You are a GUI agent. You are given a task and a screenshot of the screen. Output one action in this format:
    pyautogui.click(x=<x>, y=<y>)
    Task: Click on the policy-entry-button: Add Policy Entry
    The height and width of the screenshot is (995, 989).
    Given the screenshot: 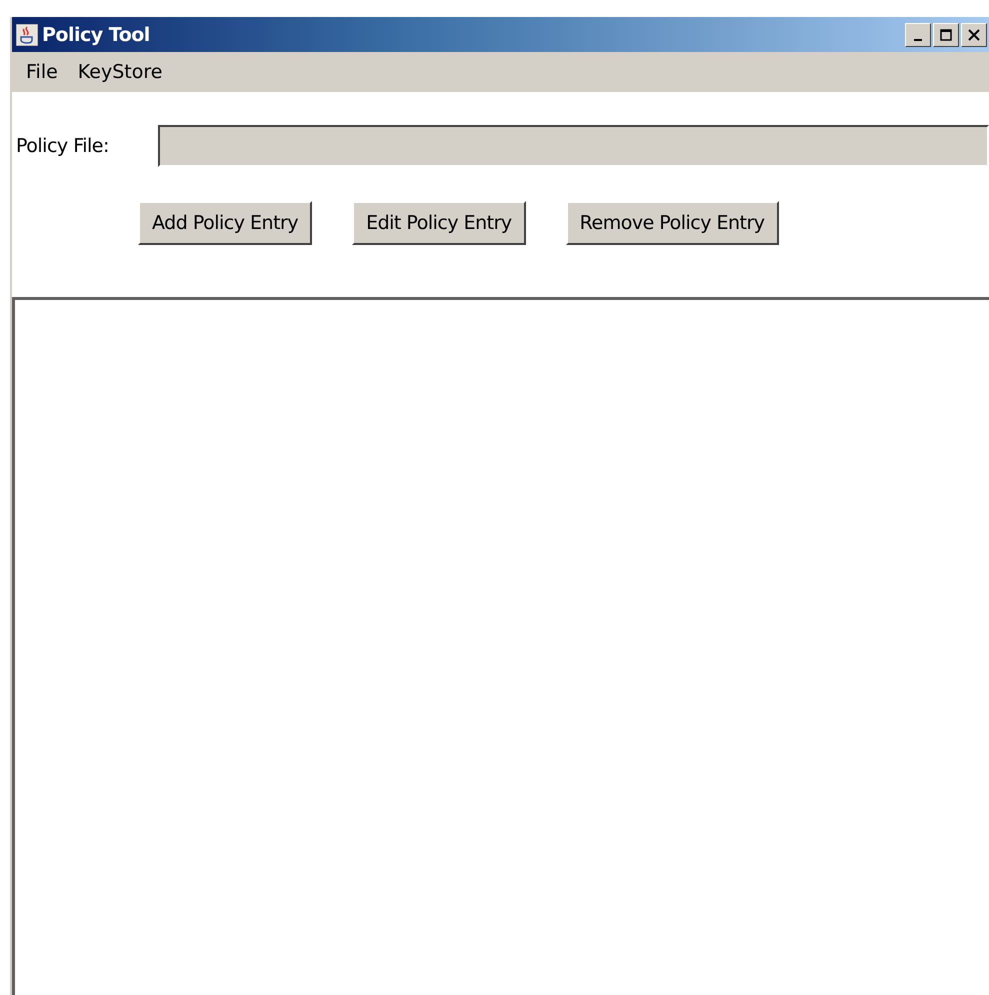 What is the action you would take?
    pyautogui.click(x=225, y=223)
    